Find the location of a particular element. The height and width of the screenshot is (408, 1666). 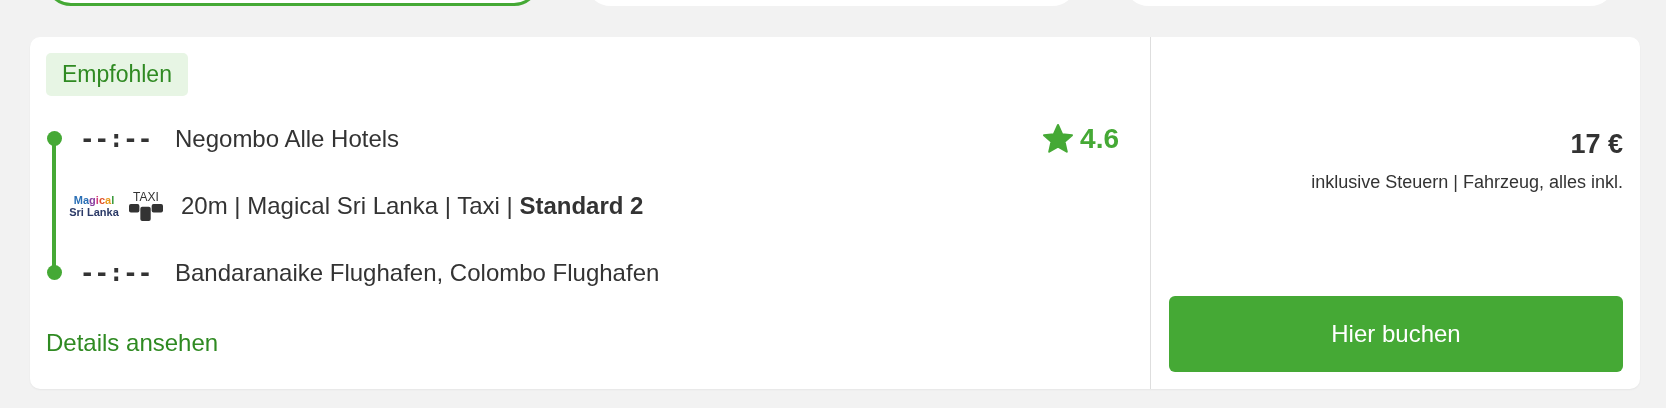

book-button: Hier buchen is located at coordinates (1396, 334).